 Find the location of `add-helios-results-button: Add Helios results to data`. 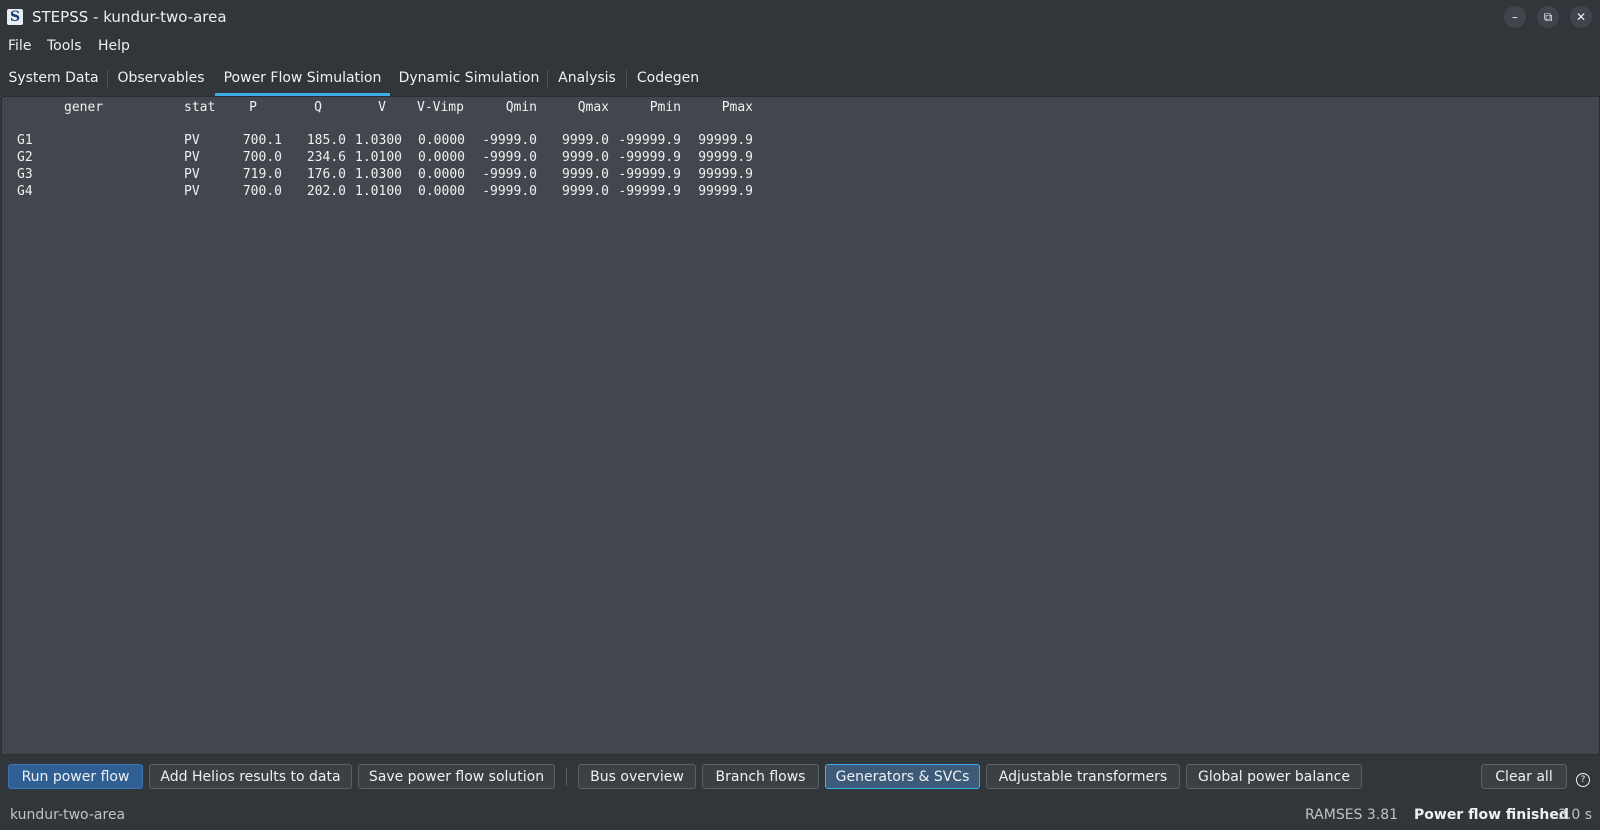

add-helios-results-button: Add Helios results to data is located at coordinates (250, 776).